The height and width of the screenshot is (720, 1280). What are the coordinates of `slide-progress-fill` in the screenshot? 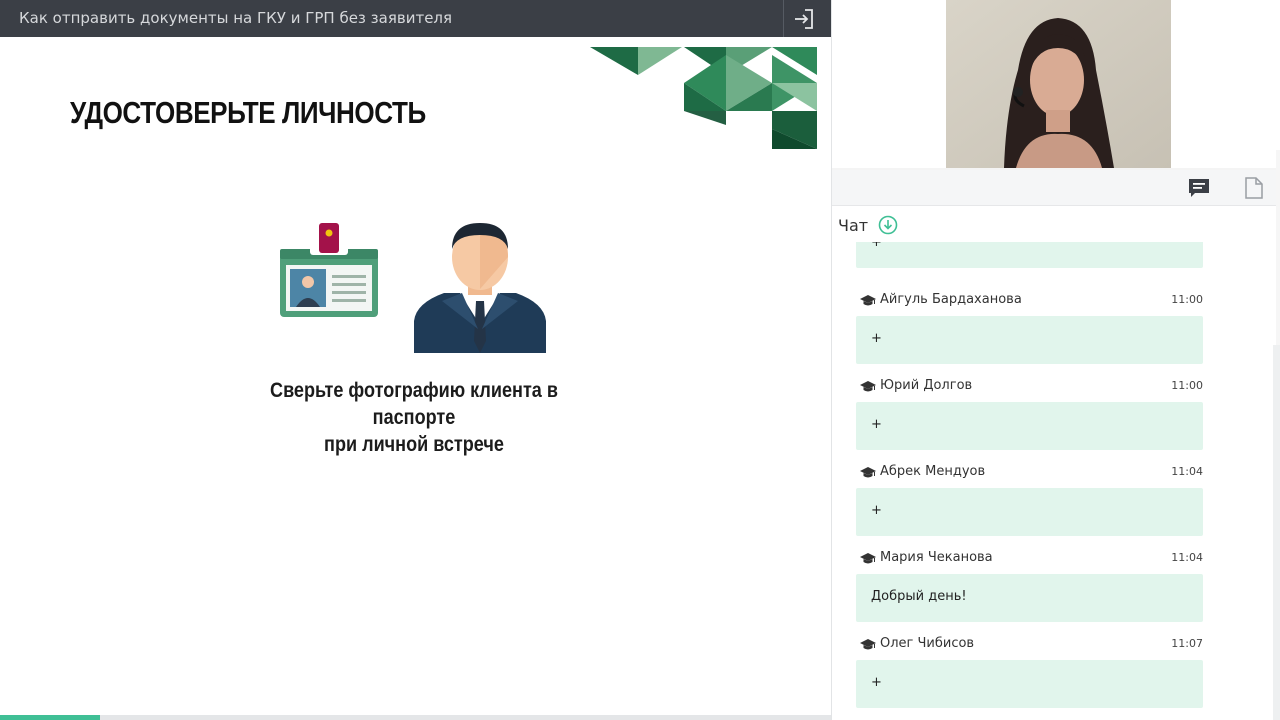 It's located at (50, 717).